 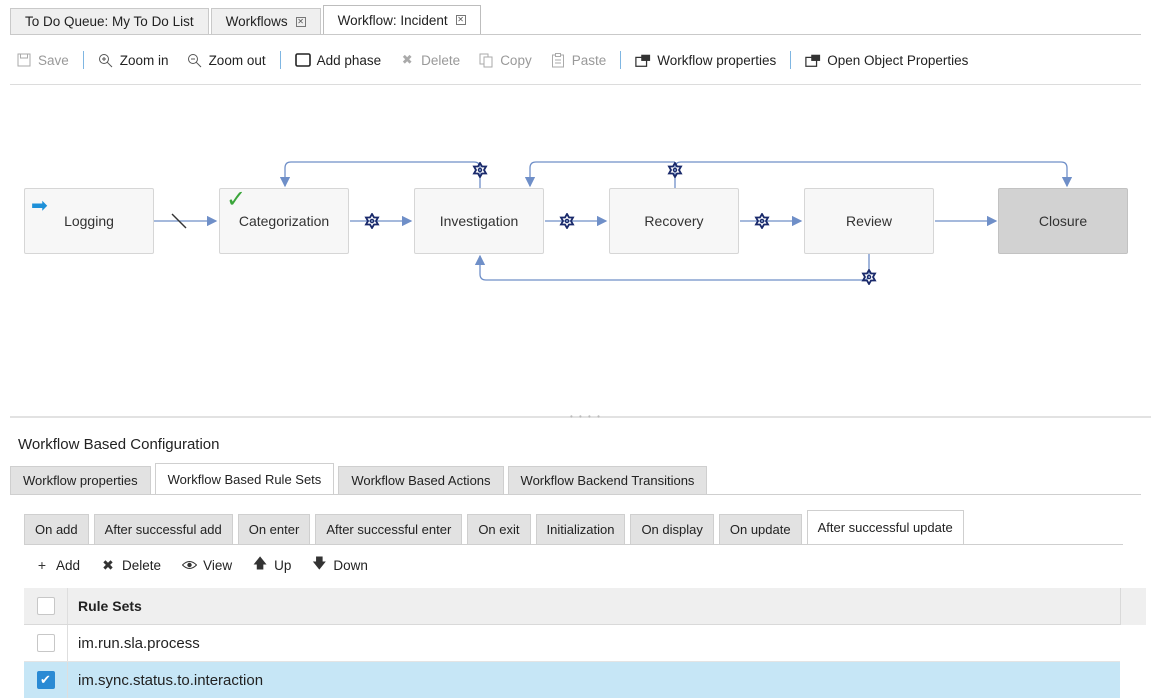 What do you see at coordinates (389, 529) in the screenshot?
I see `tab-after-successful-enter: After successful enter` at bounding box center [389, 529].